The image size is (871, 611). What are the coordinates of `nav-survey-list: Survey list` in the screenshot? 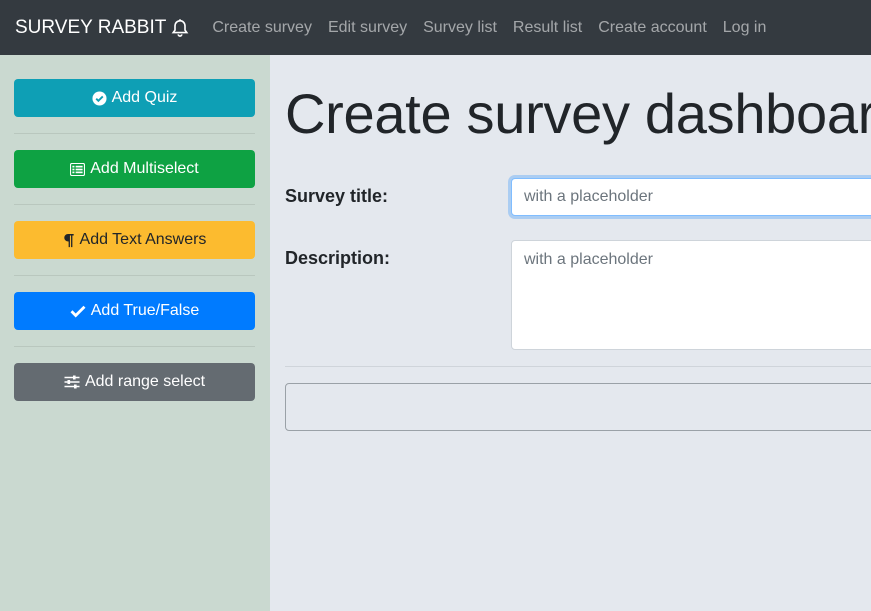 It's located at (460, 28).